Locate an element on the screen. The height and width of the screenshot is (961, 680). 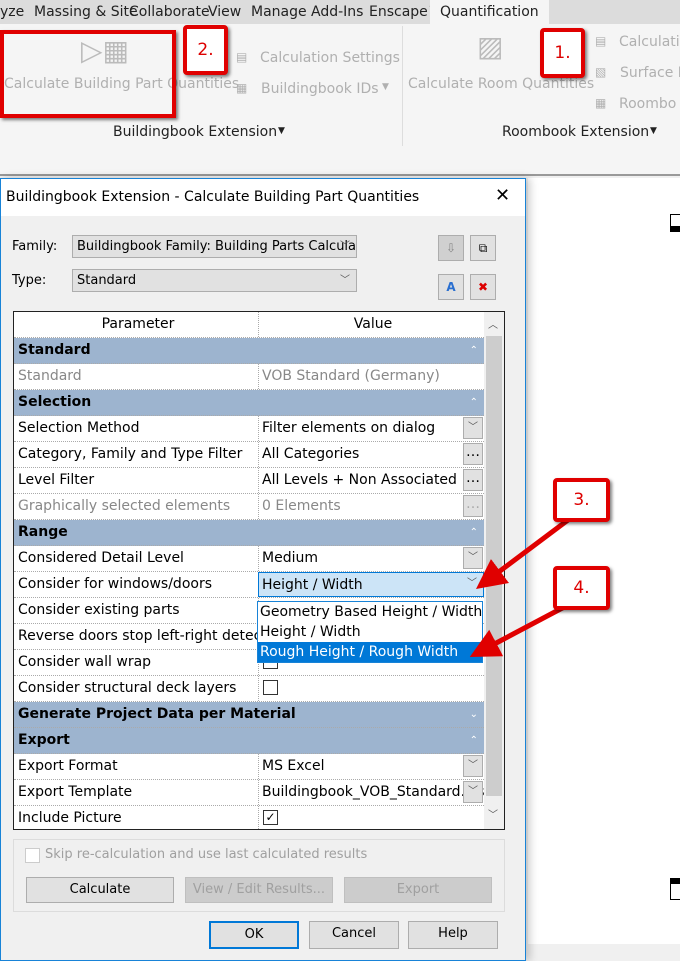
callout-3: 3. is located at coordinates (581, 500).